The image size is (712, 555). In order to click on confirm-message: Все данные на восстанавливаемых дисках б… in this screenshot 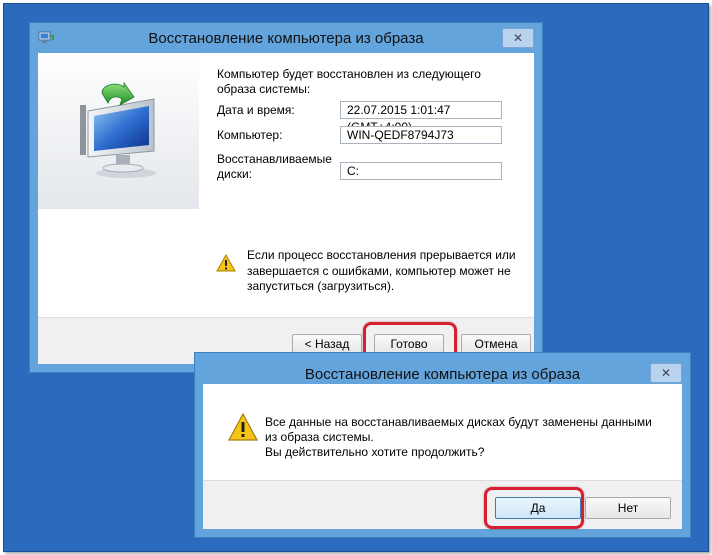, I will do `click(465, 437)`.